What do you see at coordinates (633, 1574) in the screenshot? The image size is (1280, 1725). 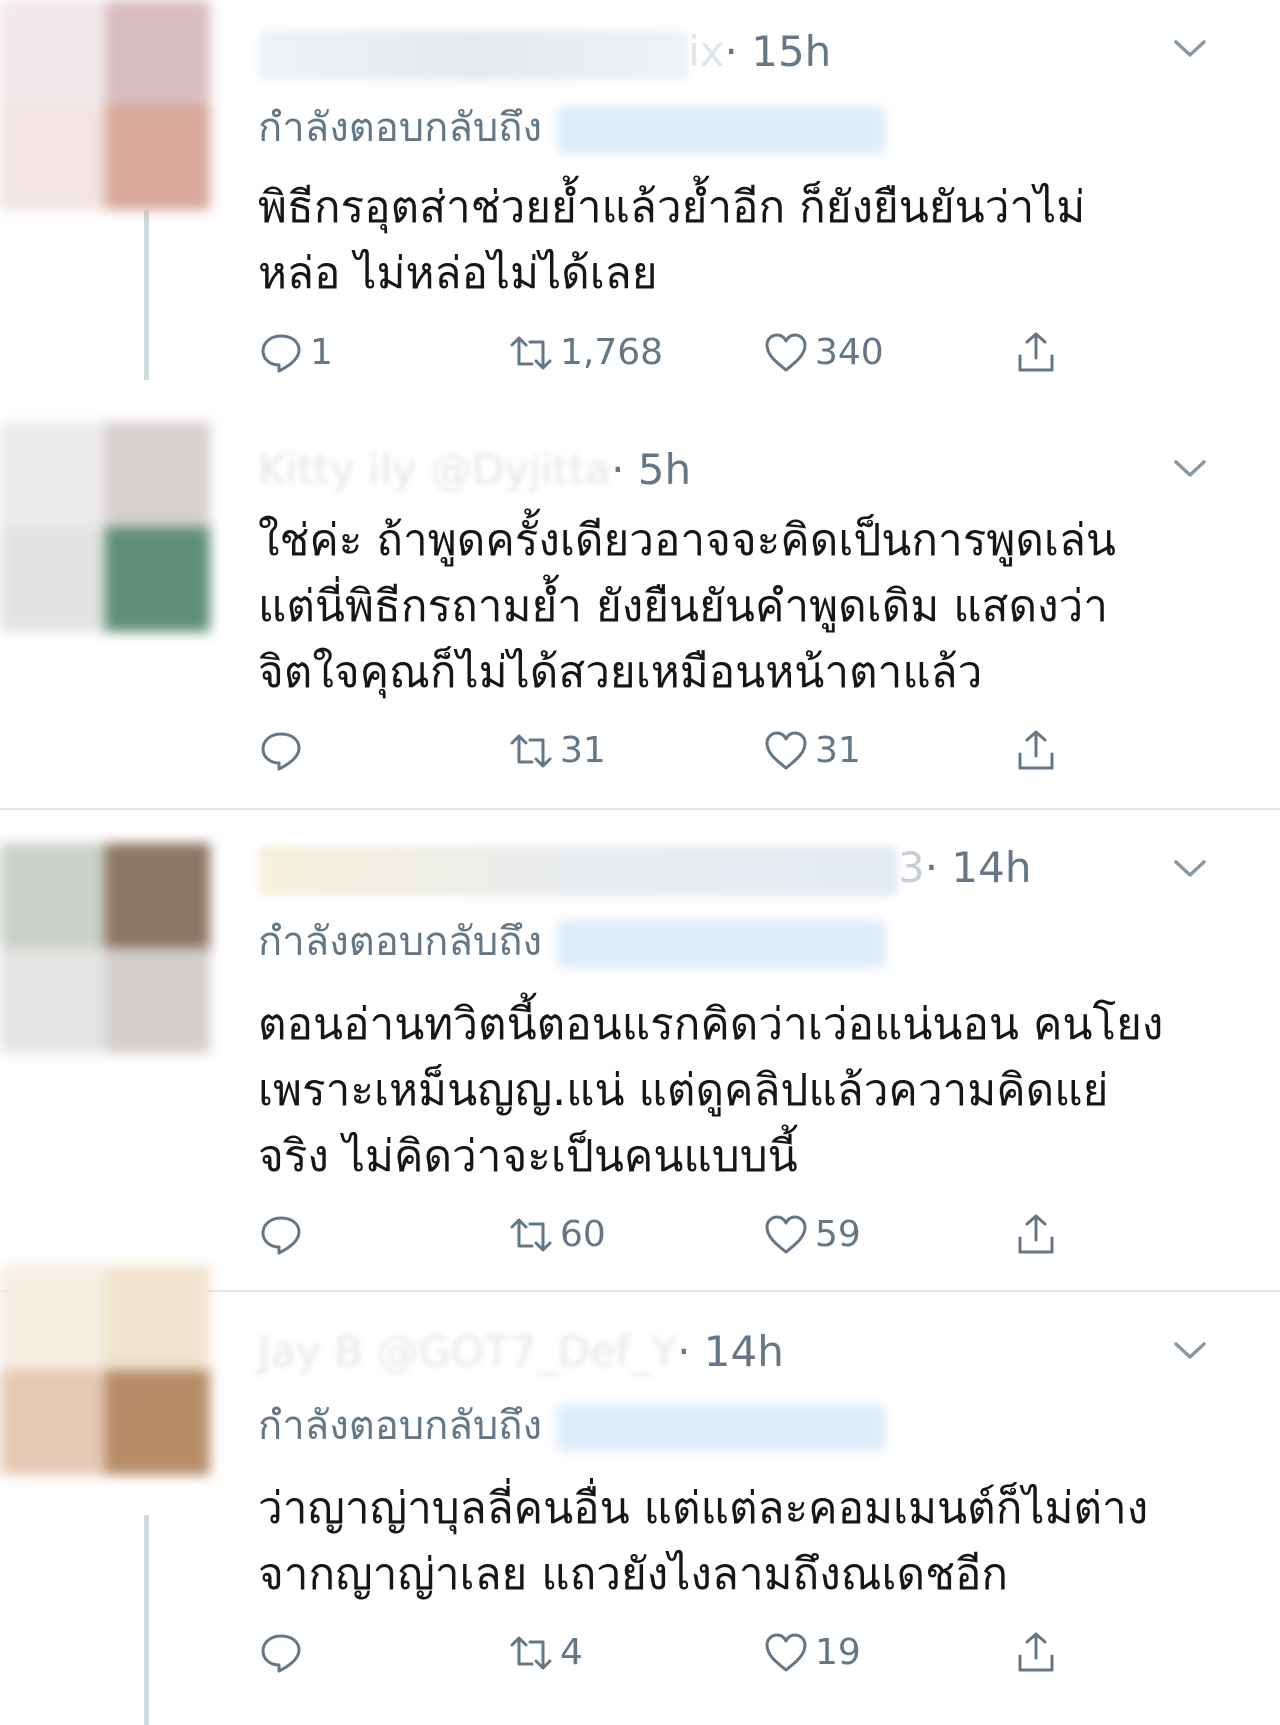 I see `tweet-text-line: จากญาญ่าเลย แถวยังไงลามถึงณเดชอีก` at bounding box center [633, 1574].